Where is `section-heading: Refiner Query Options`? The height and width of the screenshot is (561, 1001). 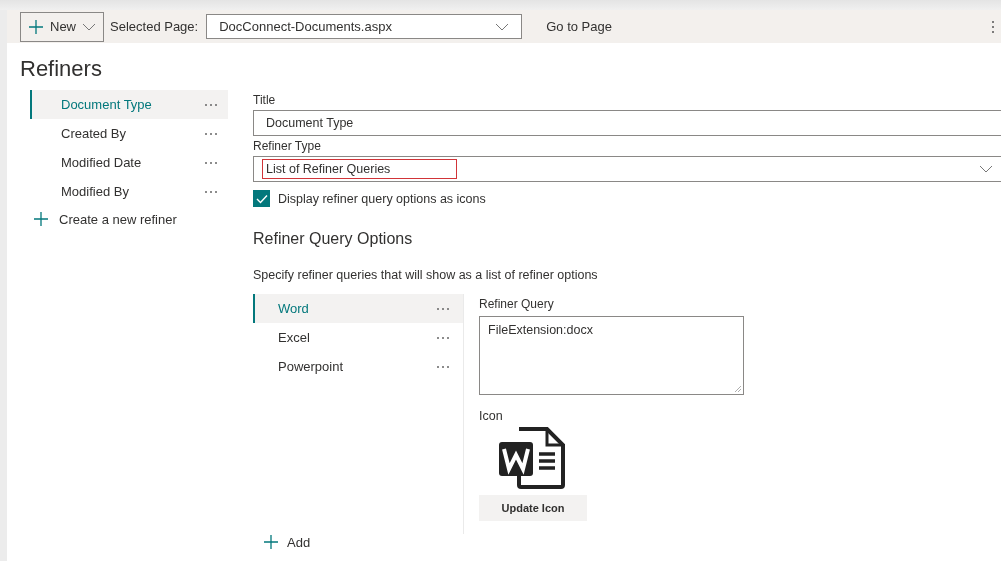 section-heading: Refiner Query Options is located at coordinates (333, 239).